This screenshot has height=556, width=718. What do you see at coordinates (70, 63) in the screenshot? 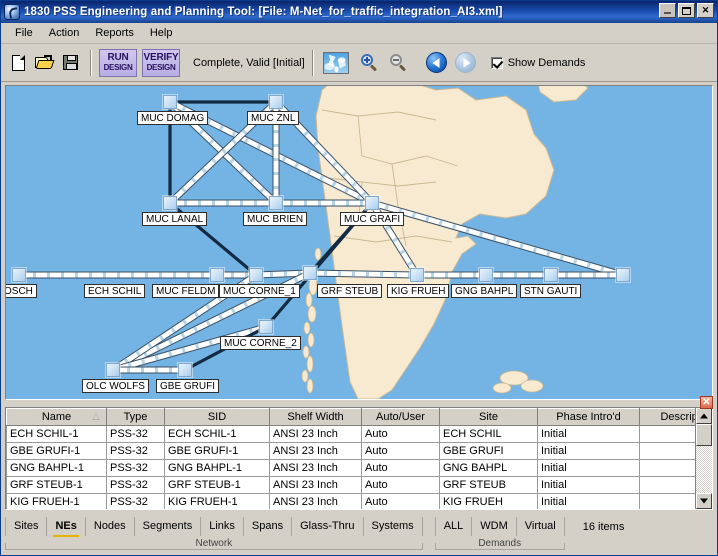
I see `save-file-button` at bounding box center [70, 63].